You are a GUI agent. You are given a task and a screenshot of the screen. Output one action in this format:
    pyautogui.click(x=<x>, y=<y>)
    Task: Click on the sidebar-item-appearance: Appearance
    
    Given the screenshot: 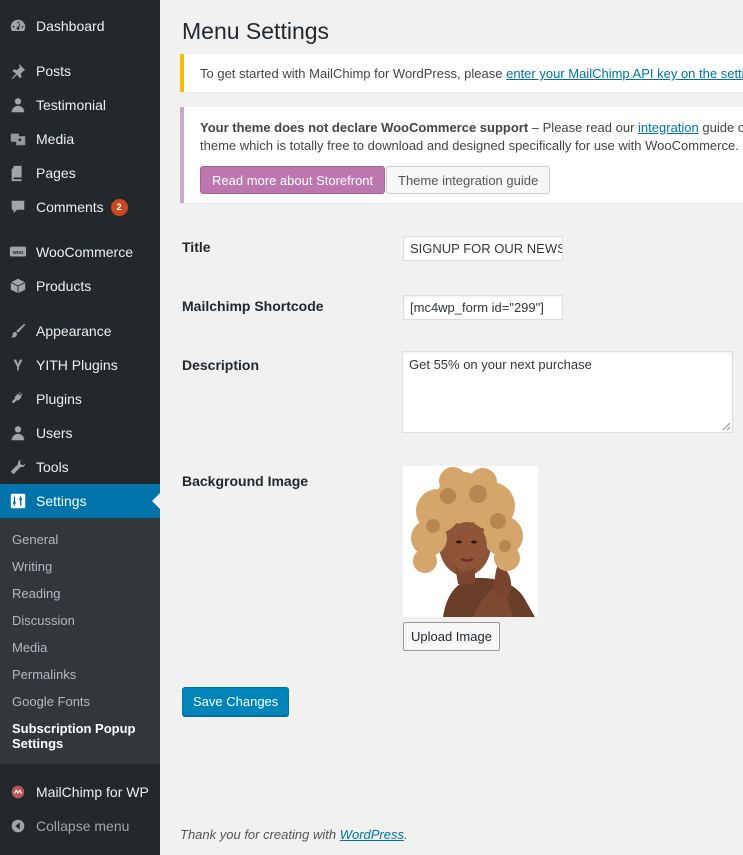 What is the action you would take?
    pyautogui.click(x=80, y=331)
    